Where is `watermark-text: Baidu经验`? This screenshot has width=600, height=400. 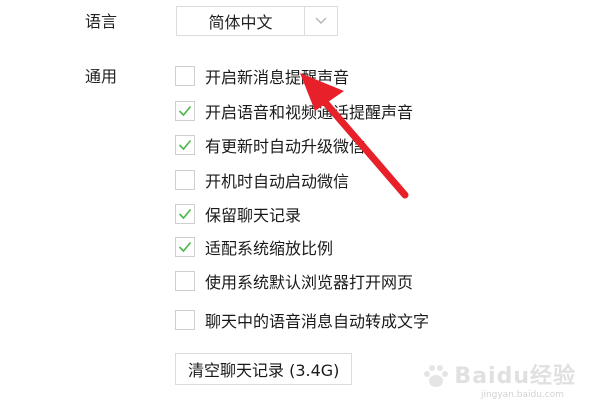
watermark-text: Baidu经验 is located at coordinates (515, 376).